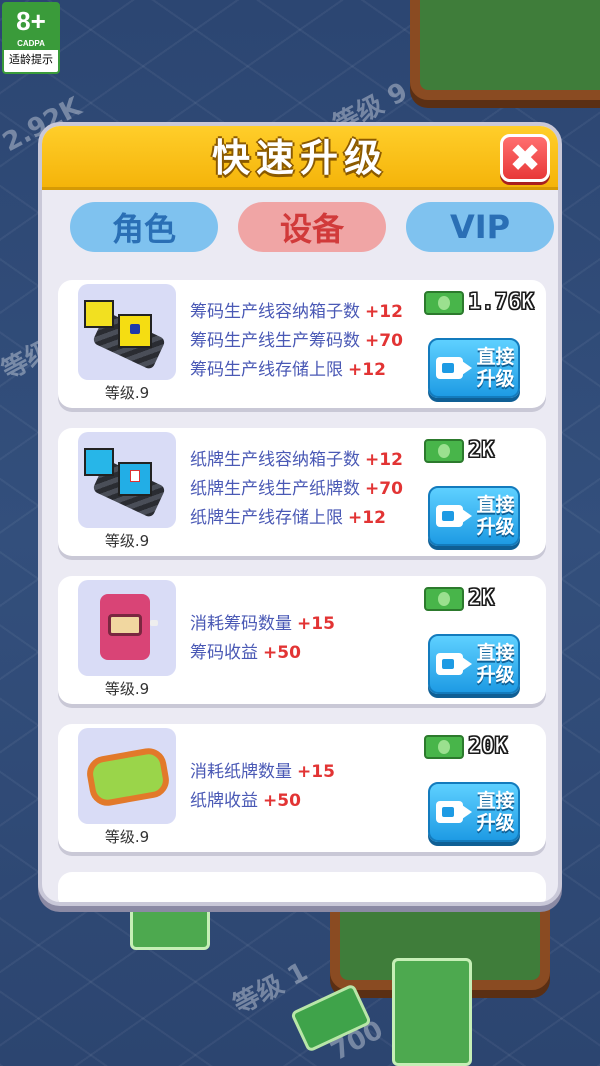 The image size is (600, 1066). Describe the element at coordinates (245, 801) in the screenshot. I see `stat-line: 纸牌收益 +50` at that location.